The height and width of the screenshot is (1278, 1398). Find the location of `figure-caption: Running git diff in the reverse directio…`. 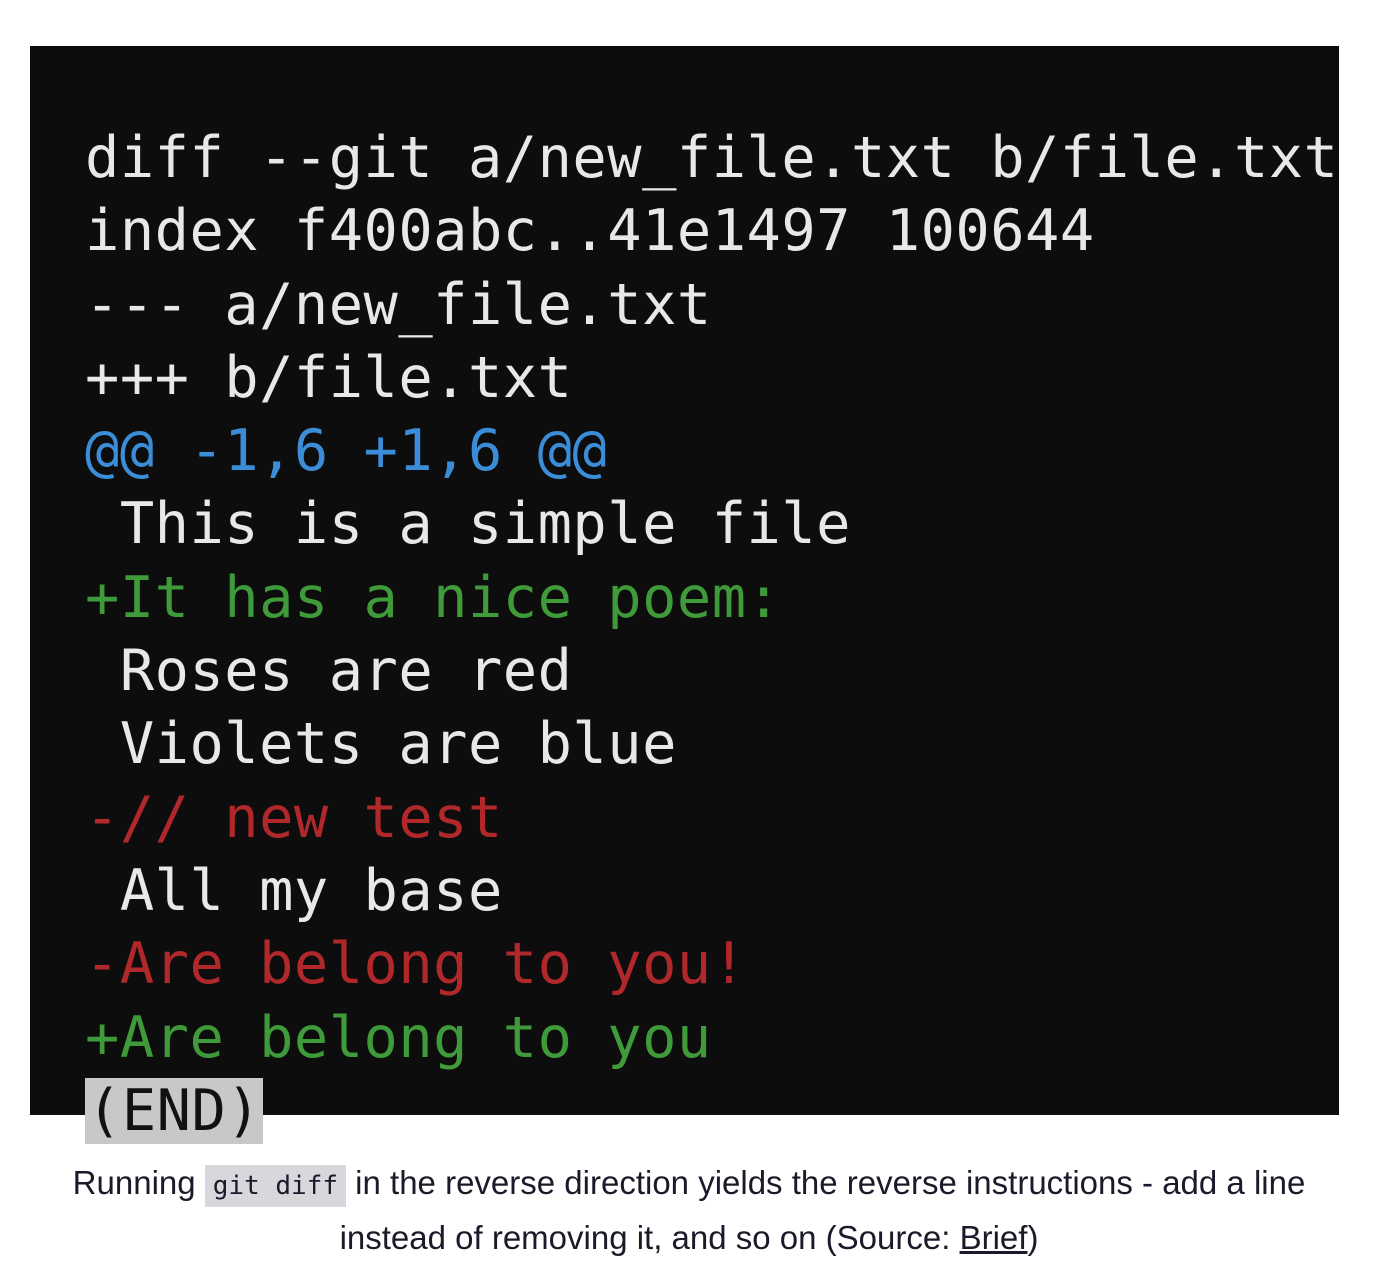

figure-caption: Running git diff in the reverse directio… is located at coordinates (689, 1210).